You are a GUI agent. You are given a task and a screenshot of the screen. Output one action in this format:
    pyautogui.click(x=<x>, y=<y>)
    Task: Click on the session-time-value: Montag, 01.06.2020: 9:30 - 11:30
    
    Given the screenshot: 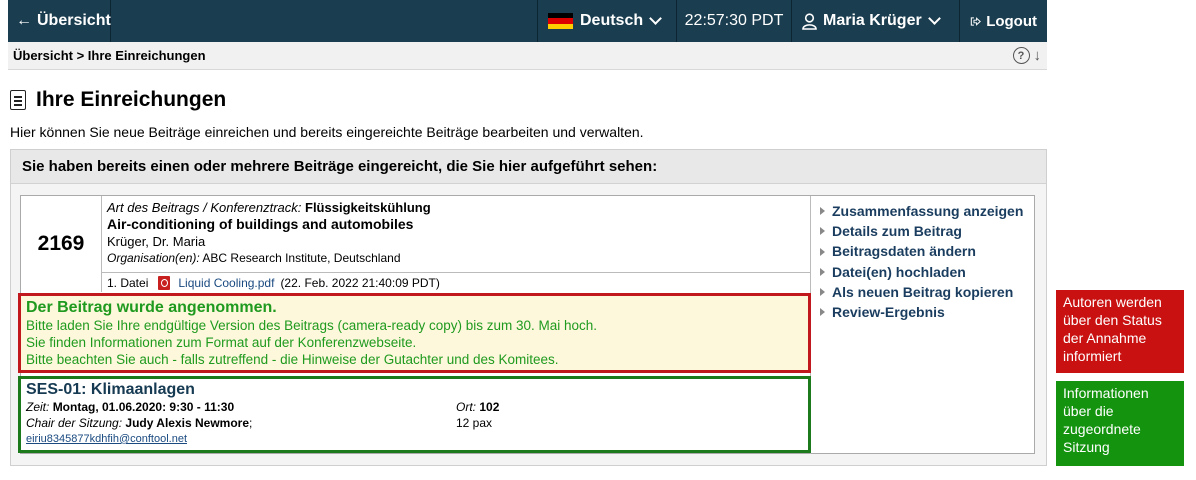 What is the action you would take?
    pyautogui.click(x=143, y=407)
    